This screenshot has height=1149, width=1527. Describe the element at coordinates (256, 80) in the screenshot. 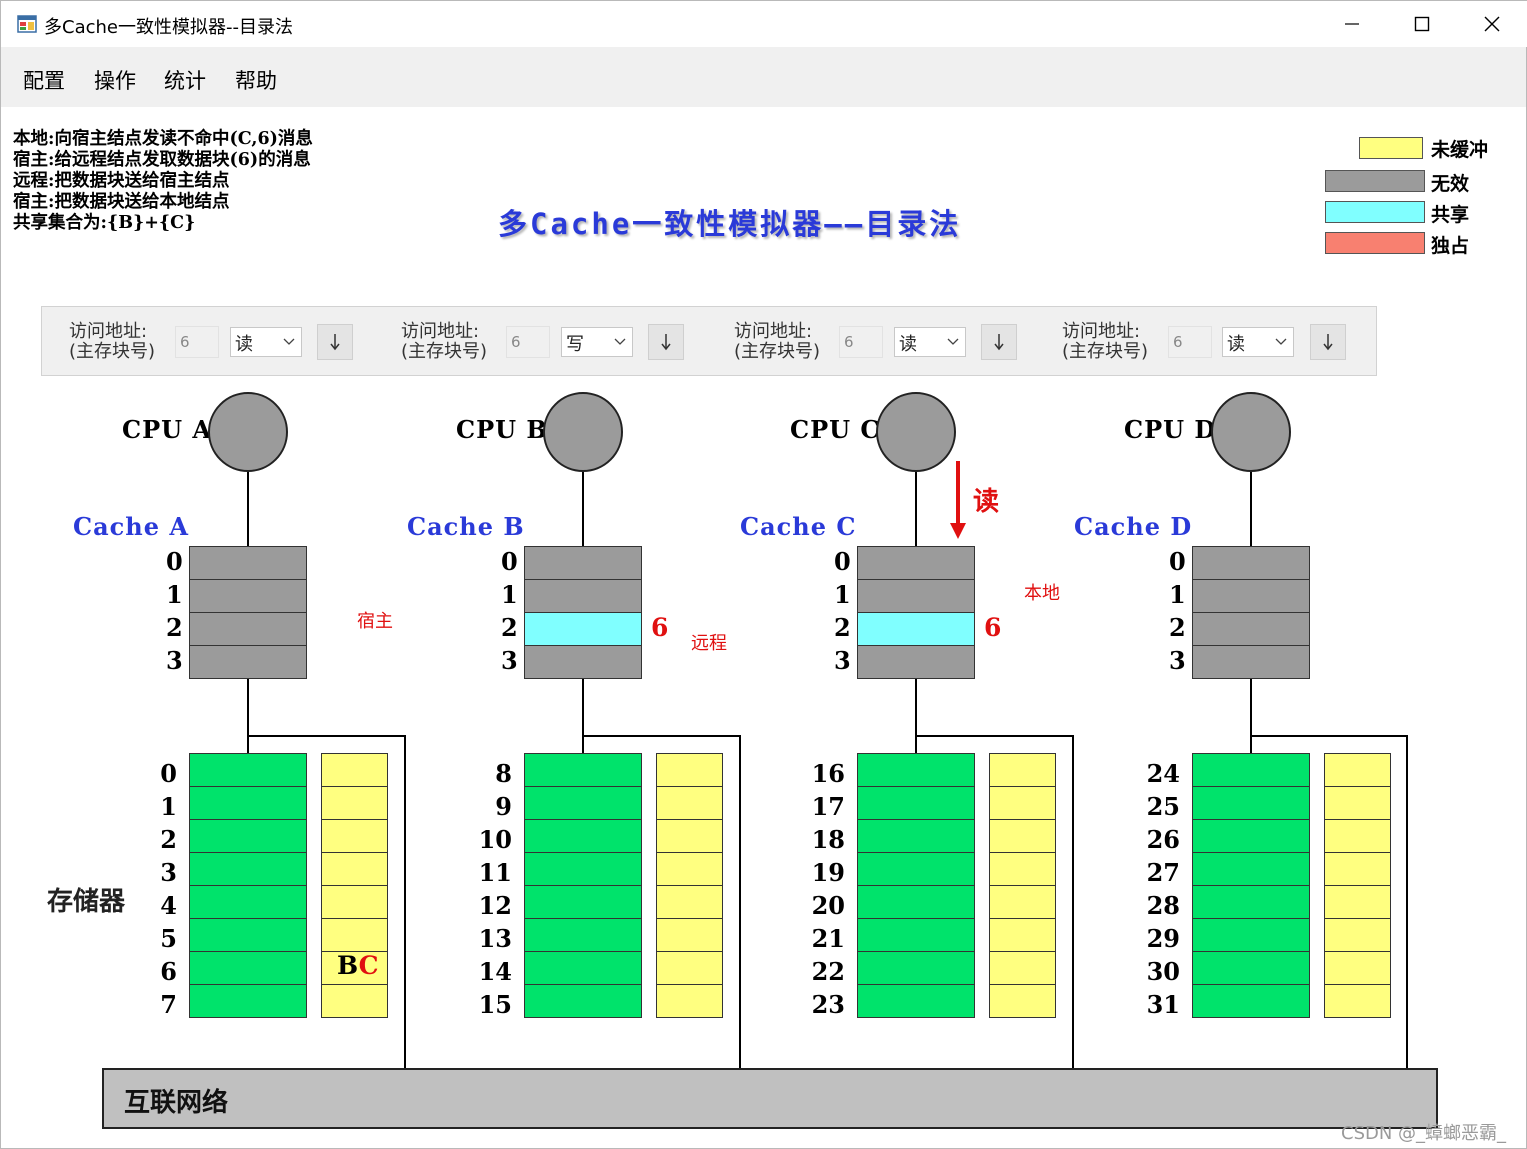

I see `menu-help: 帮助` at that location.